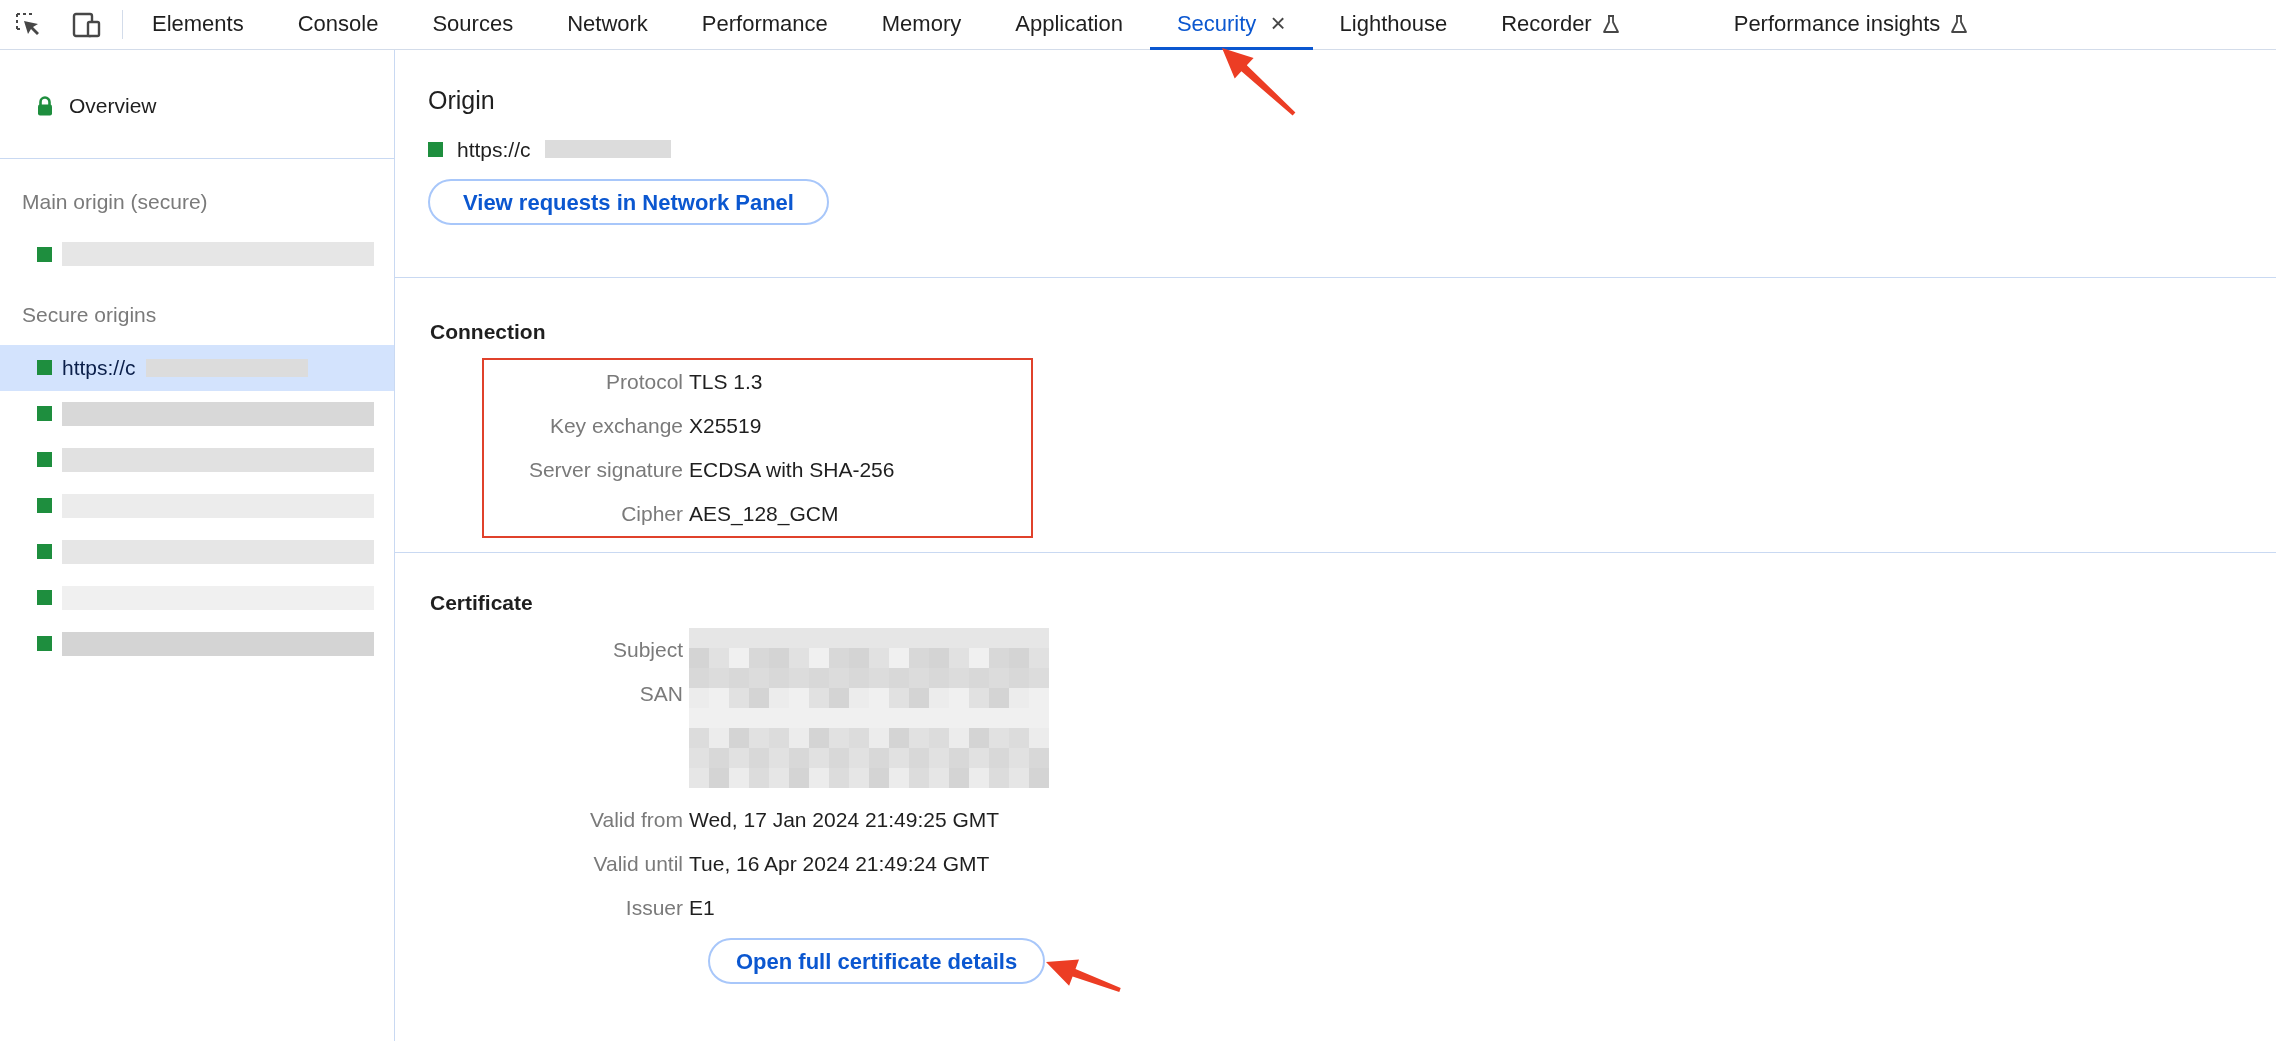 The width and height of the screenshot is (2276, 1042). I want to click on overview-item: Overview, so click(97, 106).